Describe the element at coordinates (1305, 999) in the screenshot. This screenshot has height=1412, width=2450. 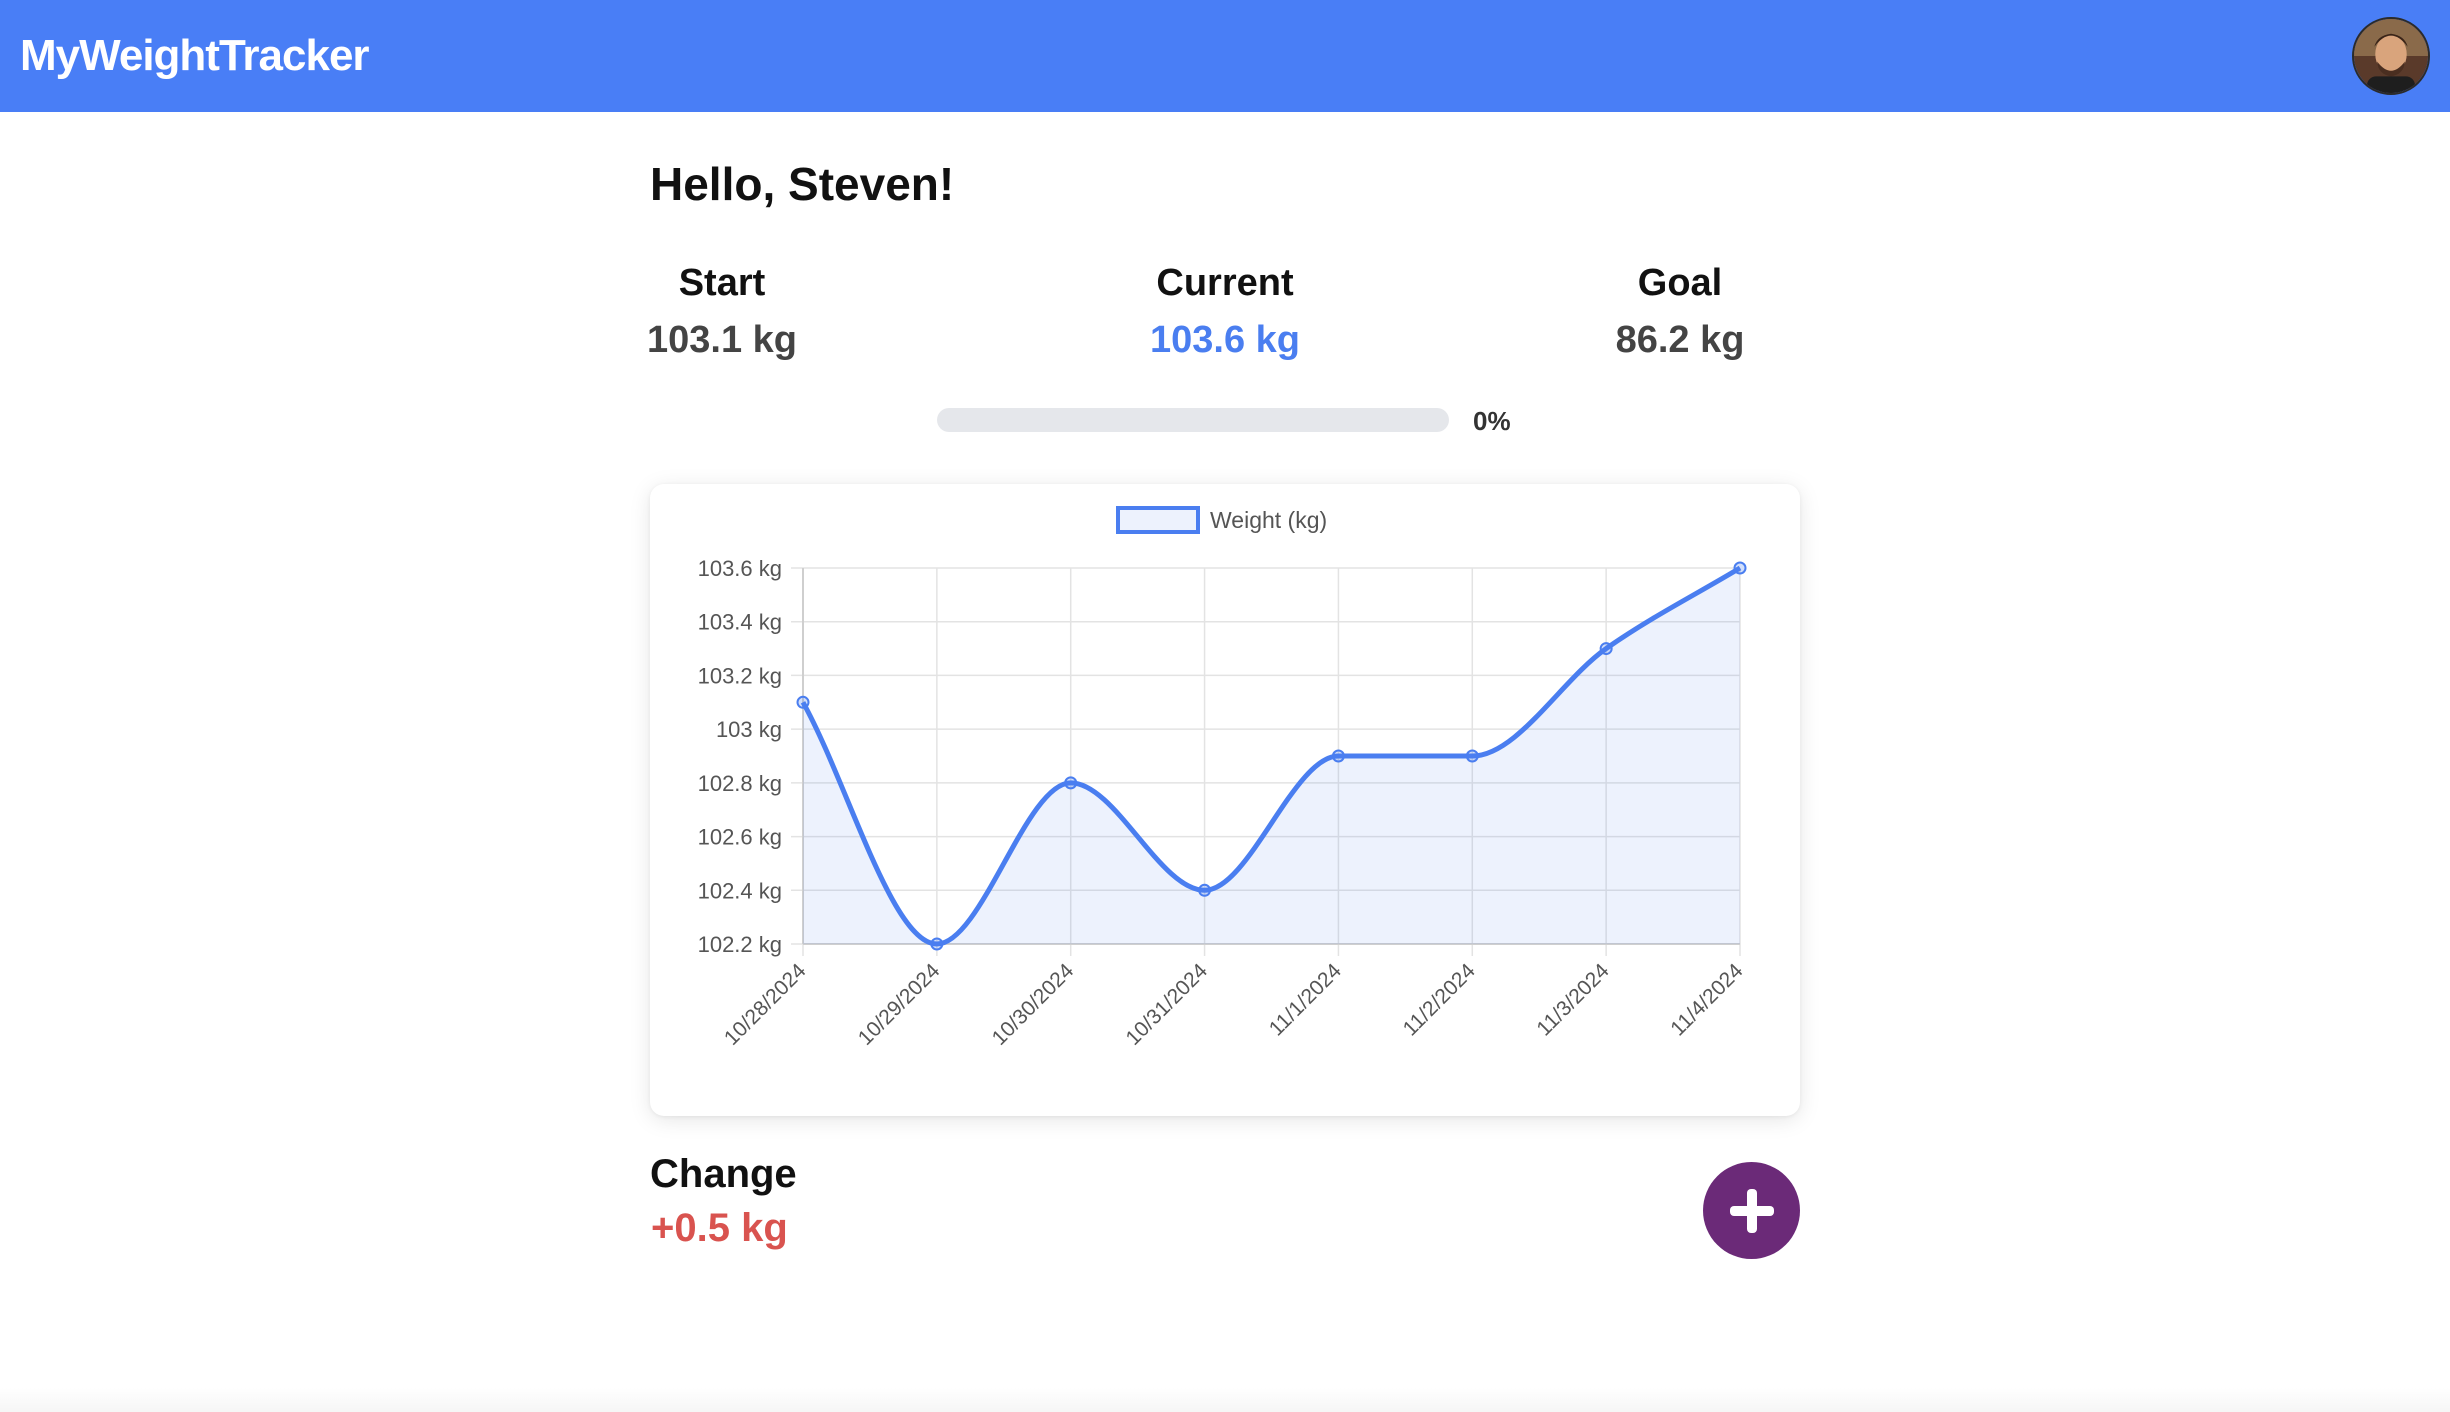
I see `x-tick-label: 11/1/2024` at that location.